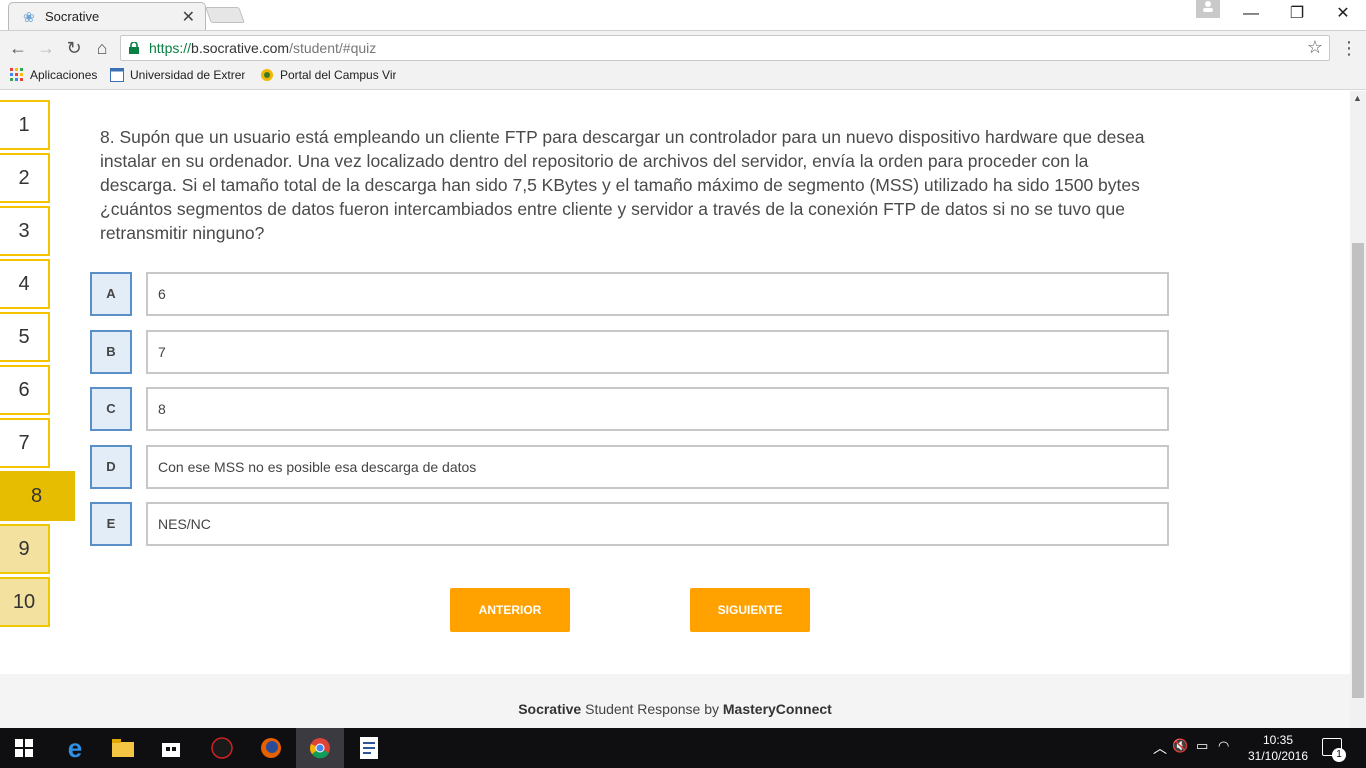 Image resolution: width=1366 pixels, height=768 pixels. What do you see at coordinates (657, 352) in the screenshot?
I see `answer-text: 7` at bounding box center [657, 352].